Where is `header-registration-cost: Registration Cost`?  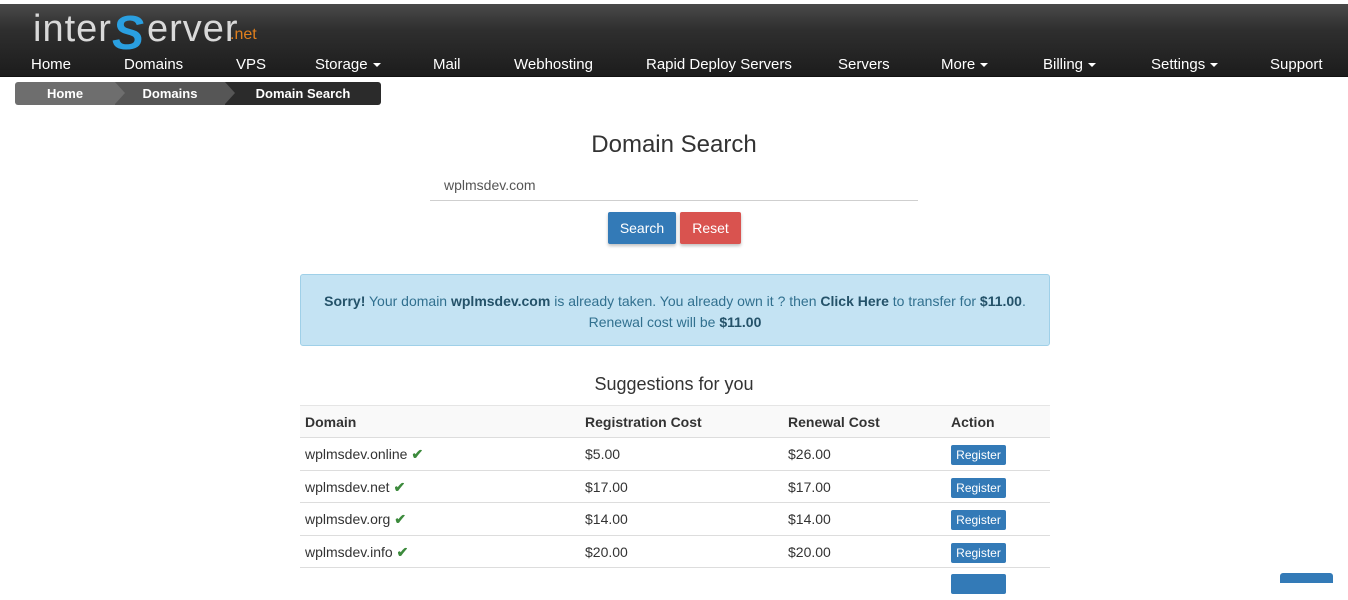
header-registration-cost: Registration Cost is located at coordinates (643, 422).